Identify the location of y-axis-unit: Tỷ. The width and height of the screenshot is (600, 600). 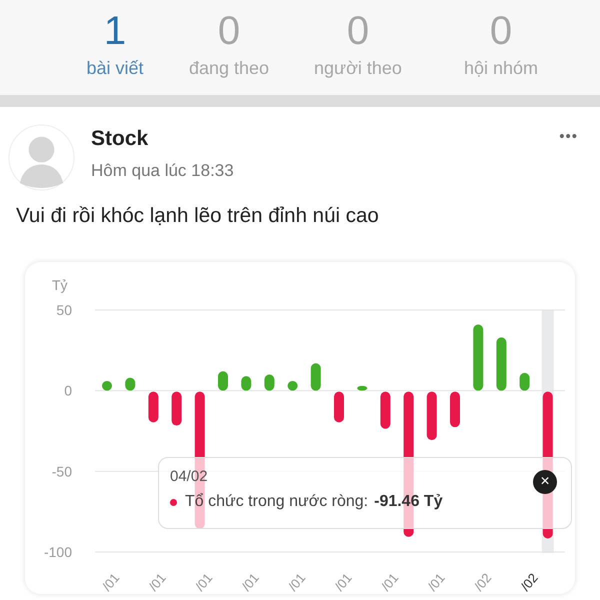
(60, 285).